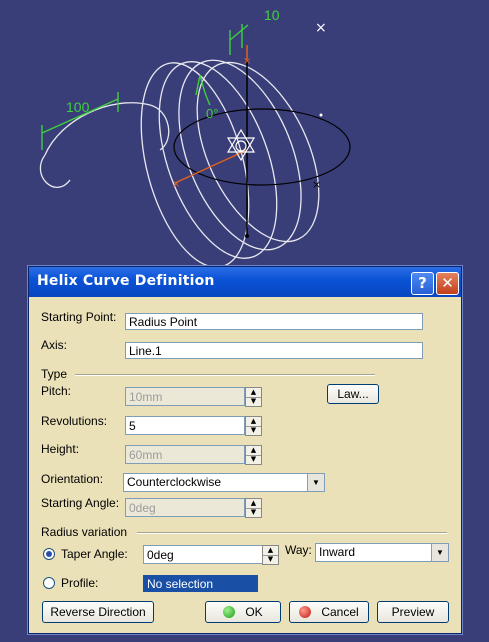 Image resolution: width=489 pixels, height=642 pixels. I want to click on revolutions-spinner: ▲ ▼, so click(253, 426).